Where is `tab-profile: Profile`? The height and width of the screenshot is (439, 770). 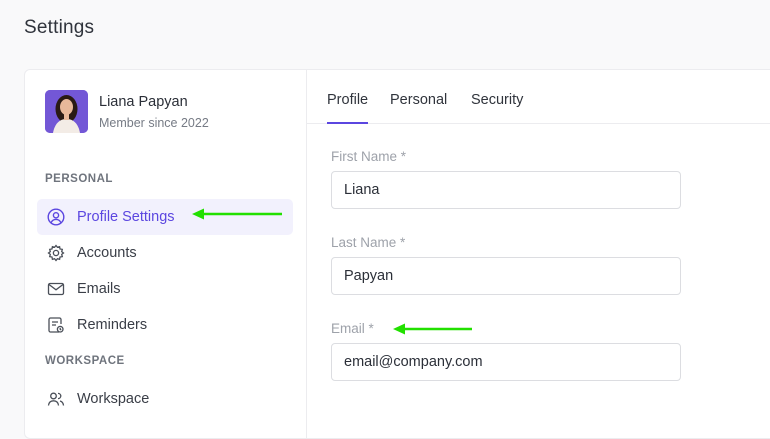 tab-profile: Profile is located at coordinates (348, 108).